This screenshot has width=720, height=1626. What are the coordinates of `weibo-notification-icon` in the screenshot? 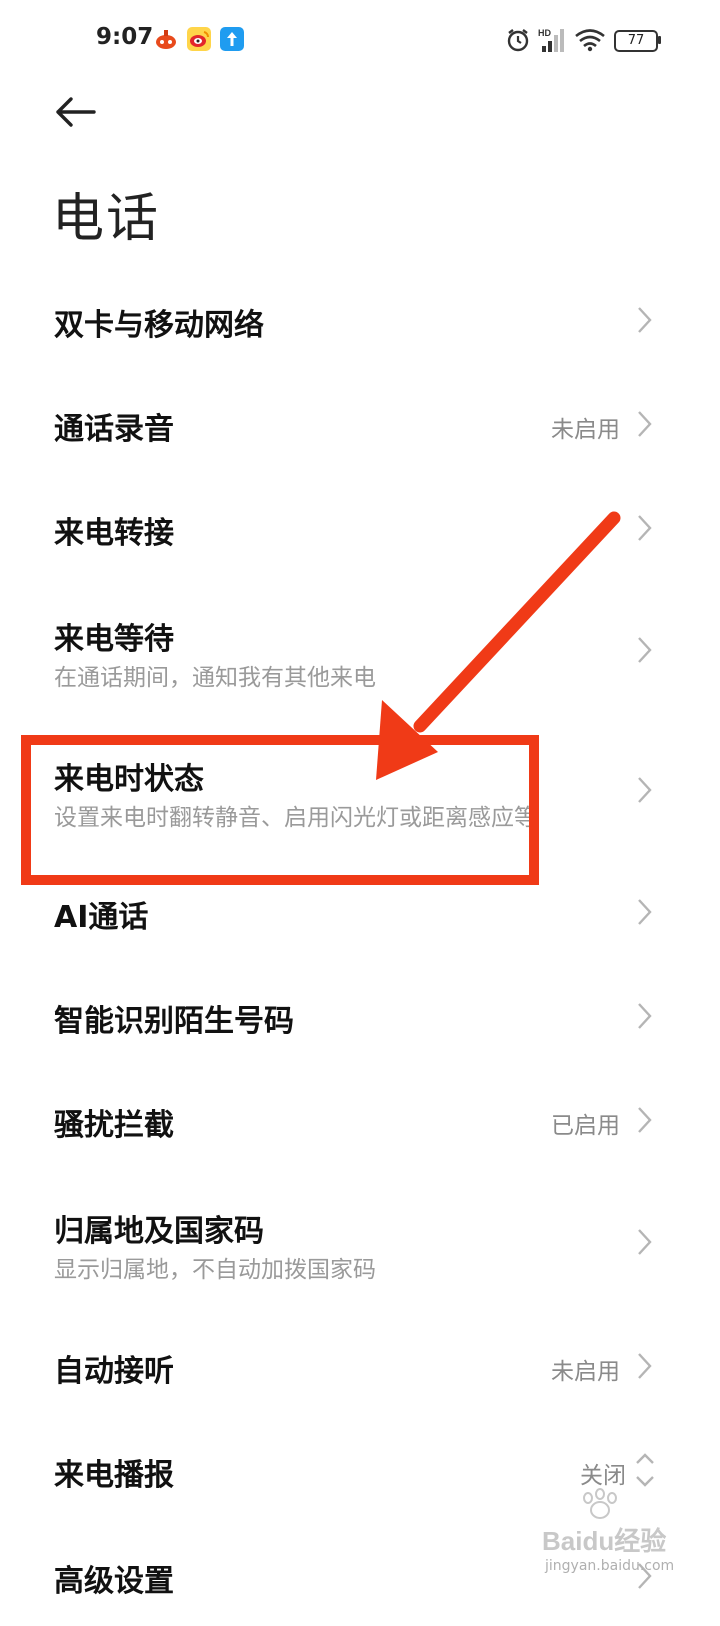 It's located at (199, 39).